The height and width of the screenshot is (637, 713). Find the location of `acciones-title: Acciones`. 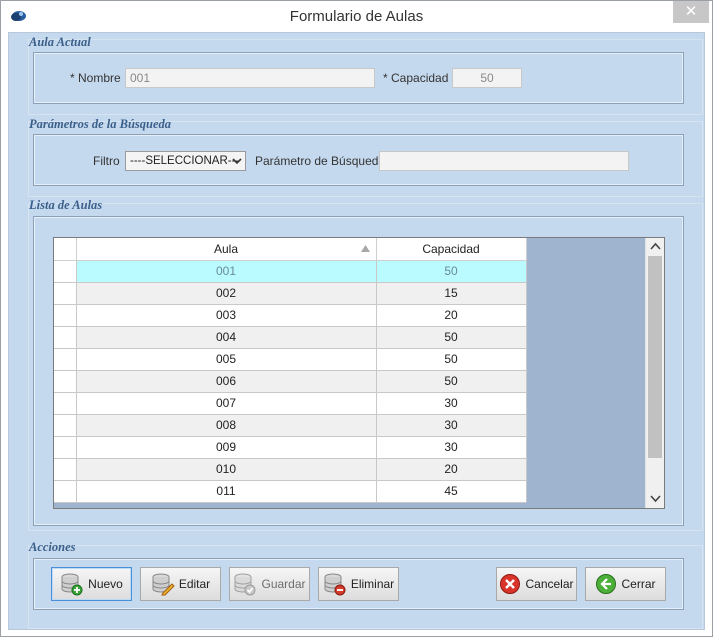

acciones-title: Acciones is located at coordinates (52, 547).